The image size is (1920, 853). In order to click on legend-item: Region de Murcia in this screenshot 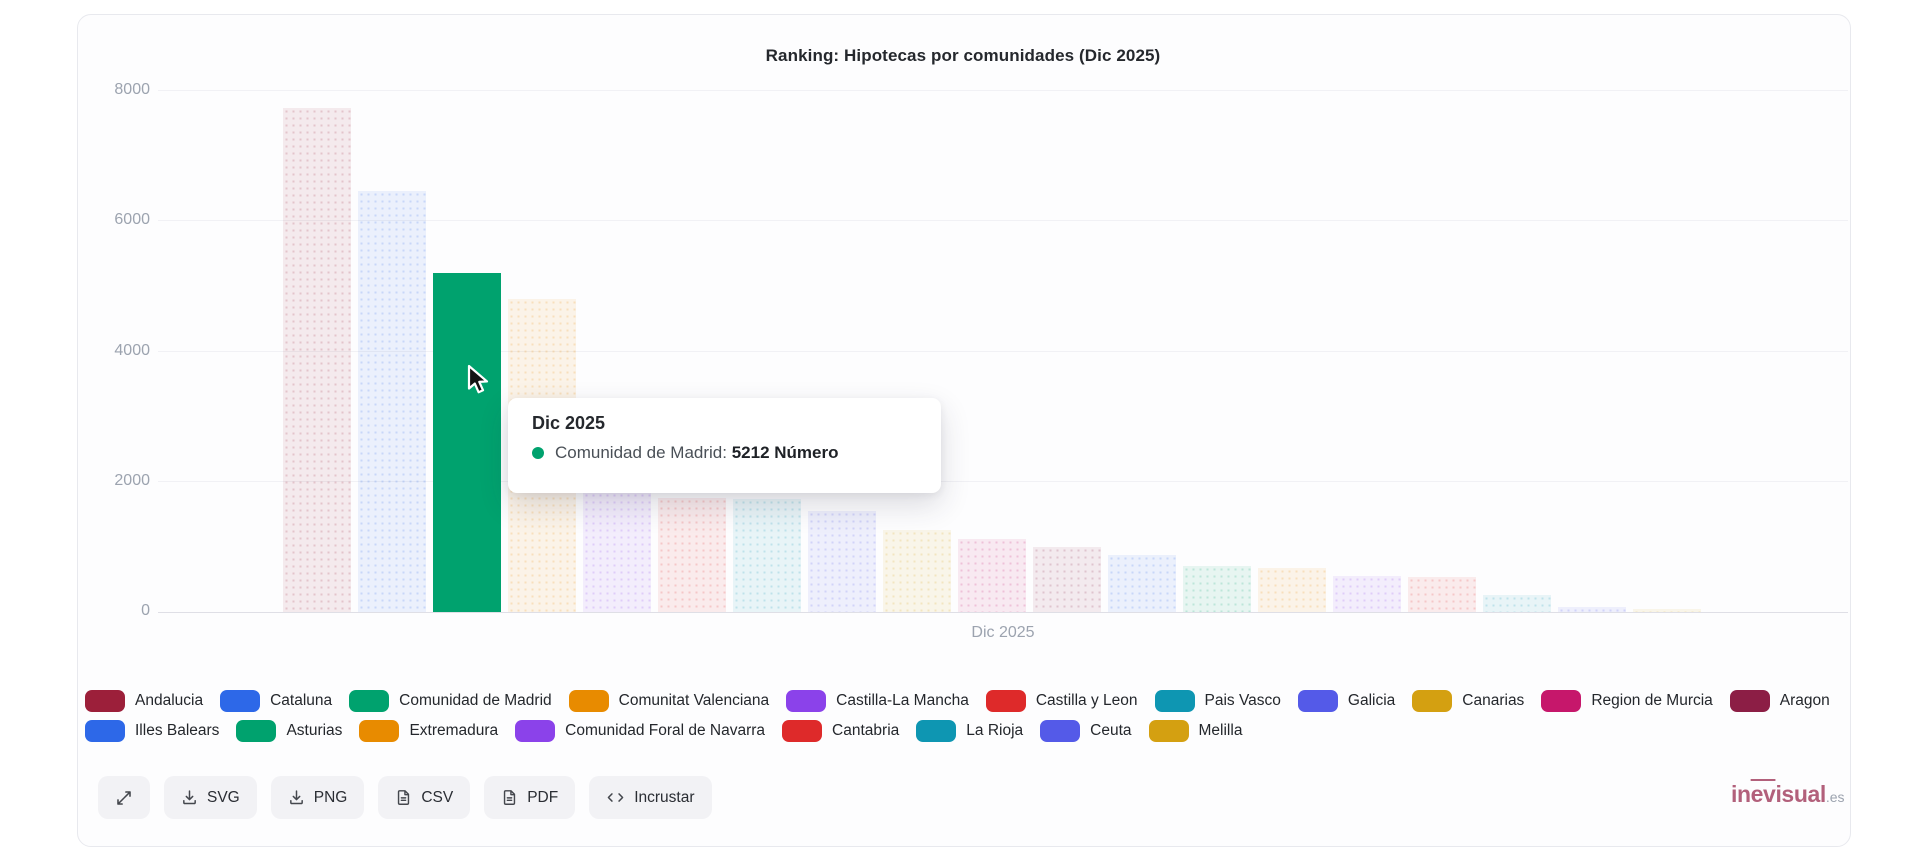, I will do `click(1627, 701)`.